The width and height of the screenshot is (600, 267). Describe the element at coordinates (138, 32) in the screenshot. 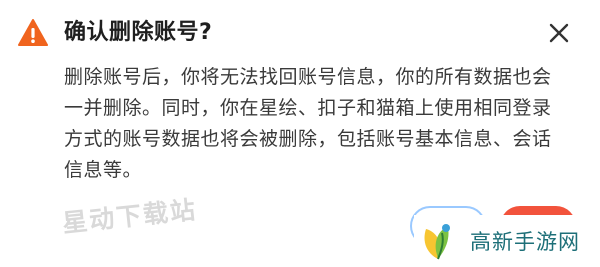

I see `dialog-title: 确认删除账号?` at that location.